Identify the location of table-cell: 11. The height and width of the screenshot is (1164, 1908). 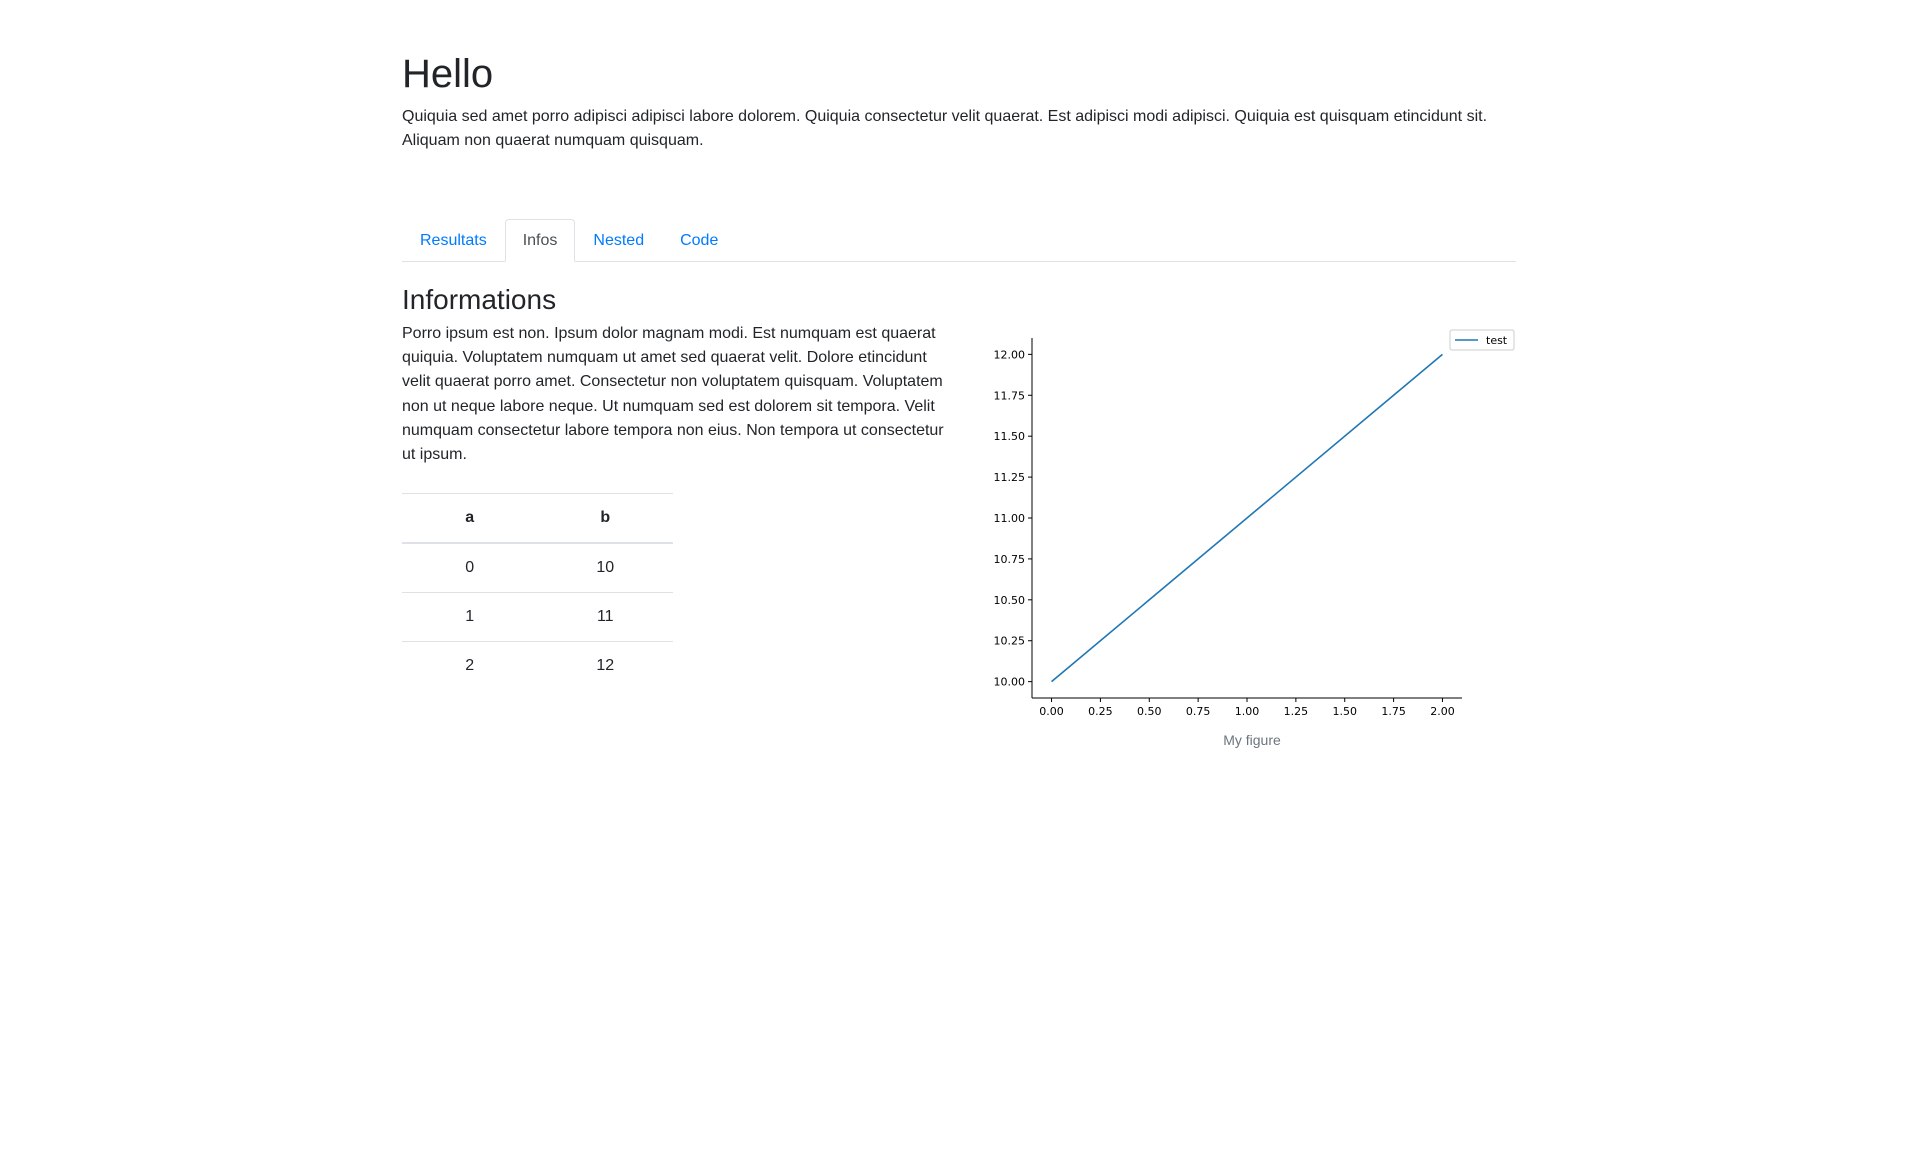
(605, 617).